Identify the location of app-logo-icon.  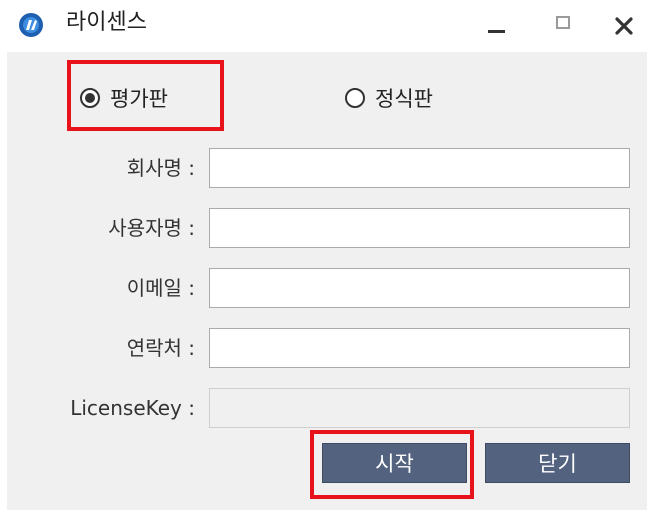
(31, 25).